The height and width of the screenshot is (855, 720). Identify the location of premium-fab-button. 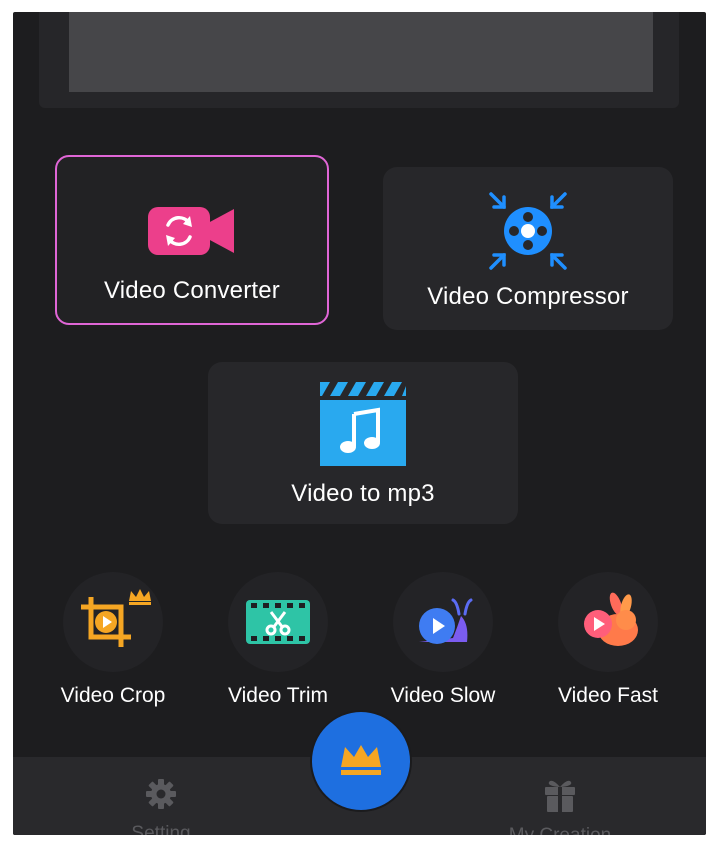
(361, 761).